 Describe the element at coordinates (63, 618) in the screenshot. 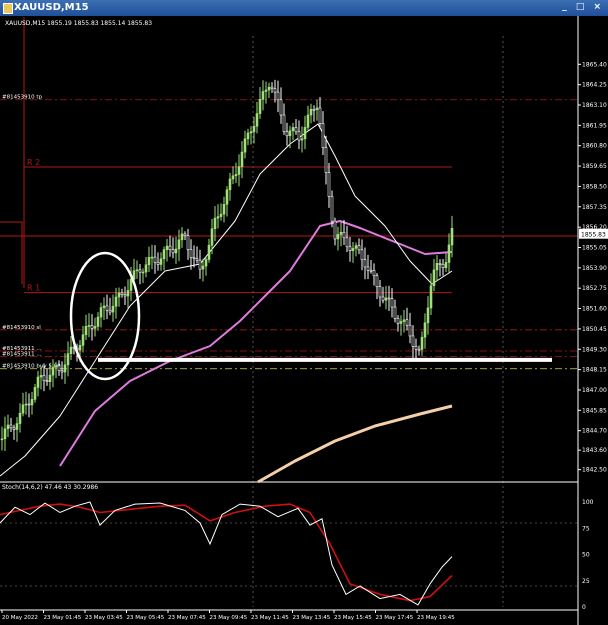

I see `time-tick-label: 23 May 01:45` at that location.